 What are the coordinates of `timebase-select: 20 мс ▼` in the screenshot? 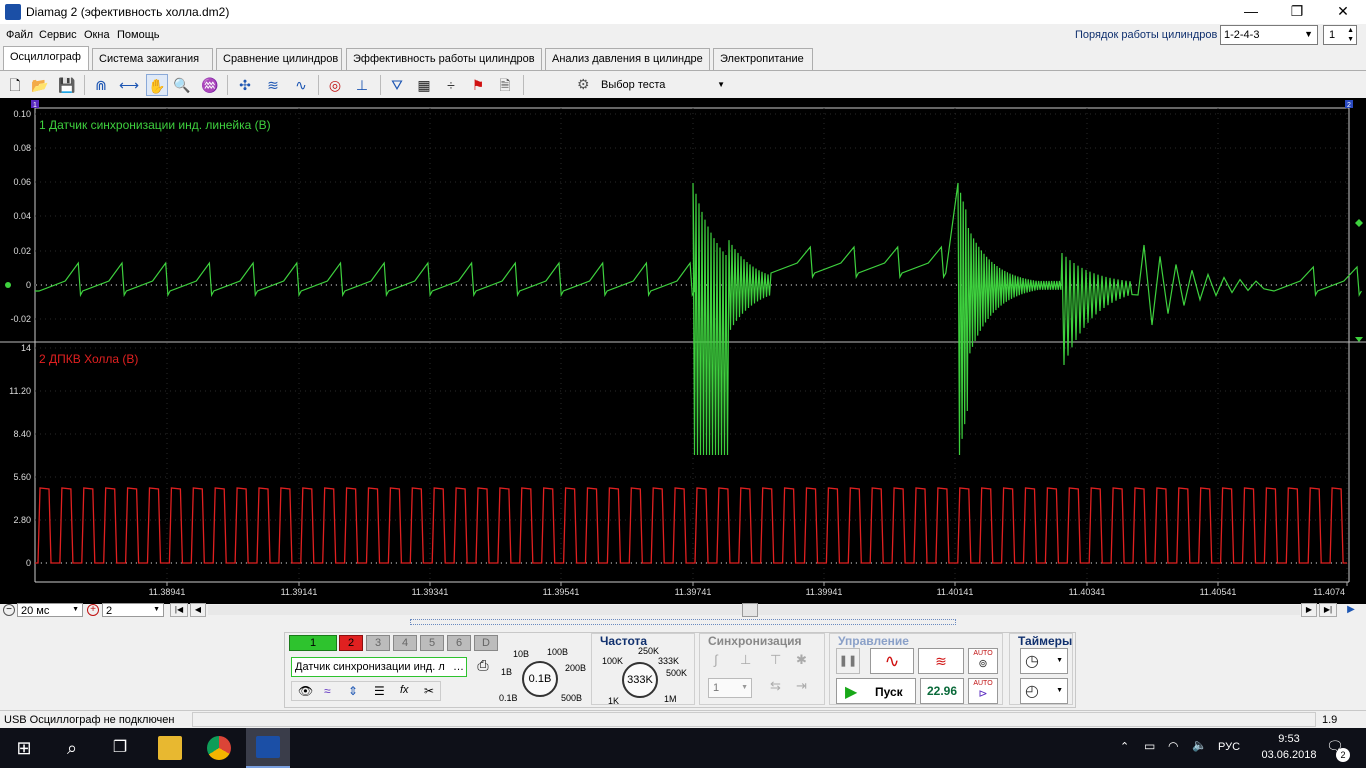 It's located at (50, 610).